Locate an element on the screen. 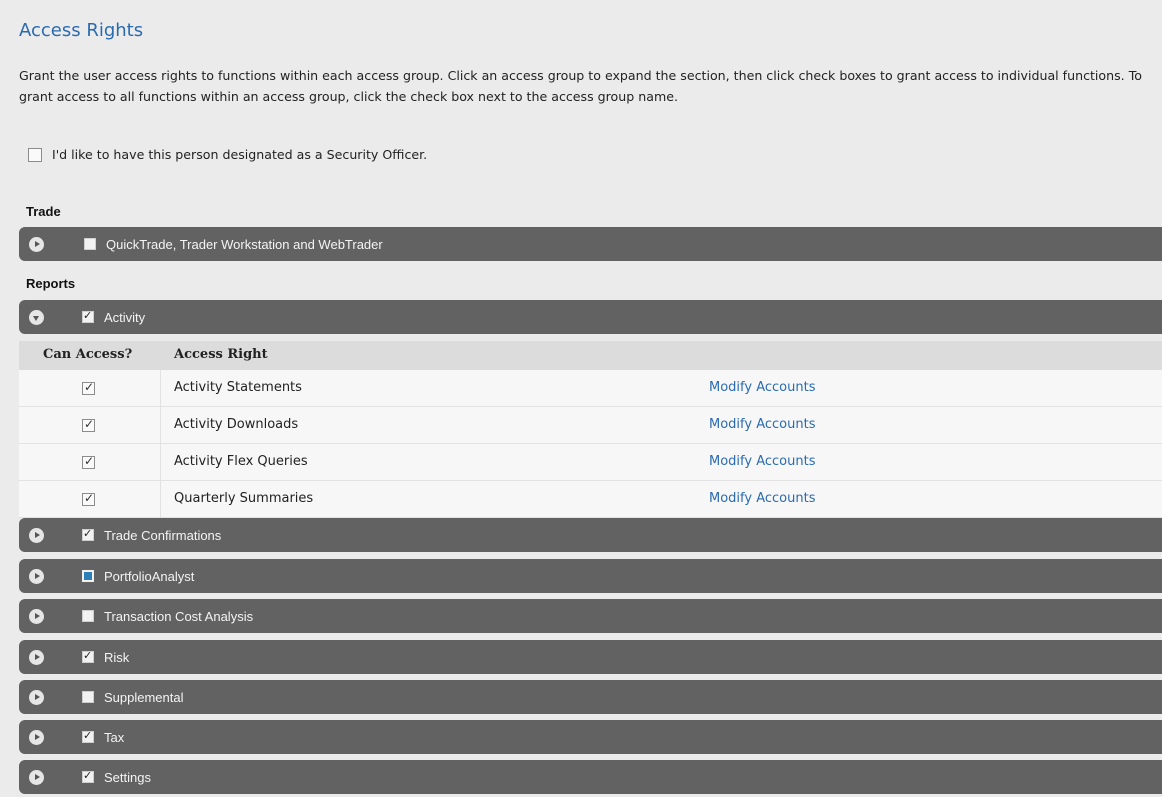 The image size is (1162, 797). access-right-name: Activity Downloads is located at coordinates (236, 424).